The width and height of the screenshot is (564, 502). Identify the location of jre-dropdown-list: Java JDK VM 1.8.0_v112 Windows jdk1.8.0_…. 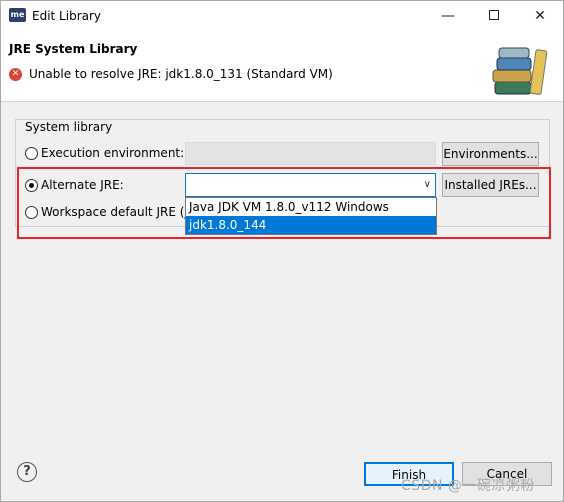
(311, 216).